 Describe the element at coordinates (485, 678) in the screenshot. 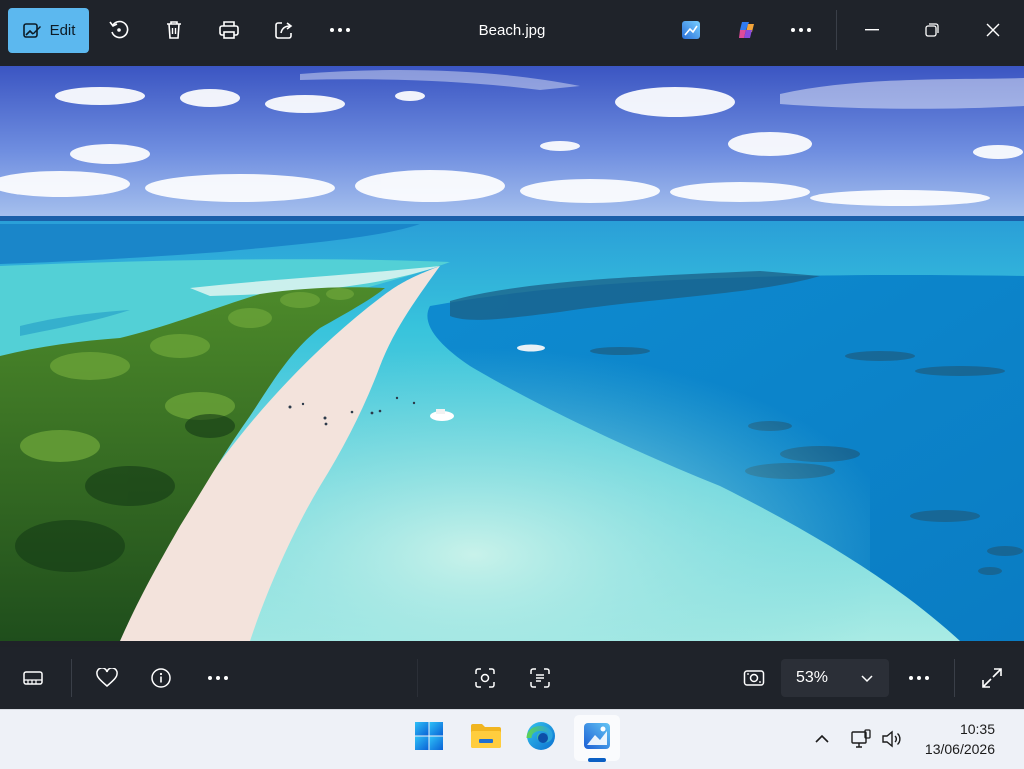

I see `visual-search-icon` at that location.